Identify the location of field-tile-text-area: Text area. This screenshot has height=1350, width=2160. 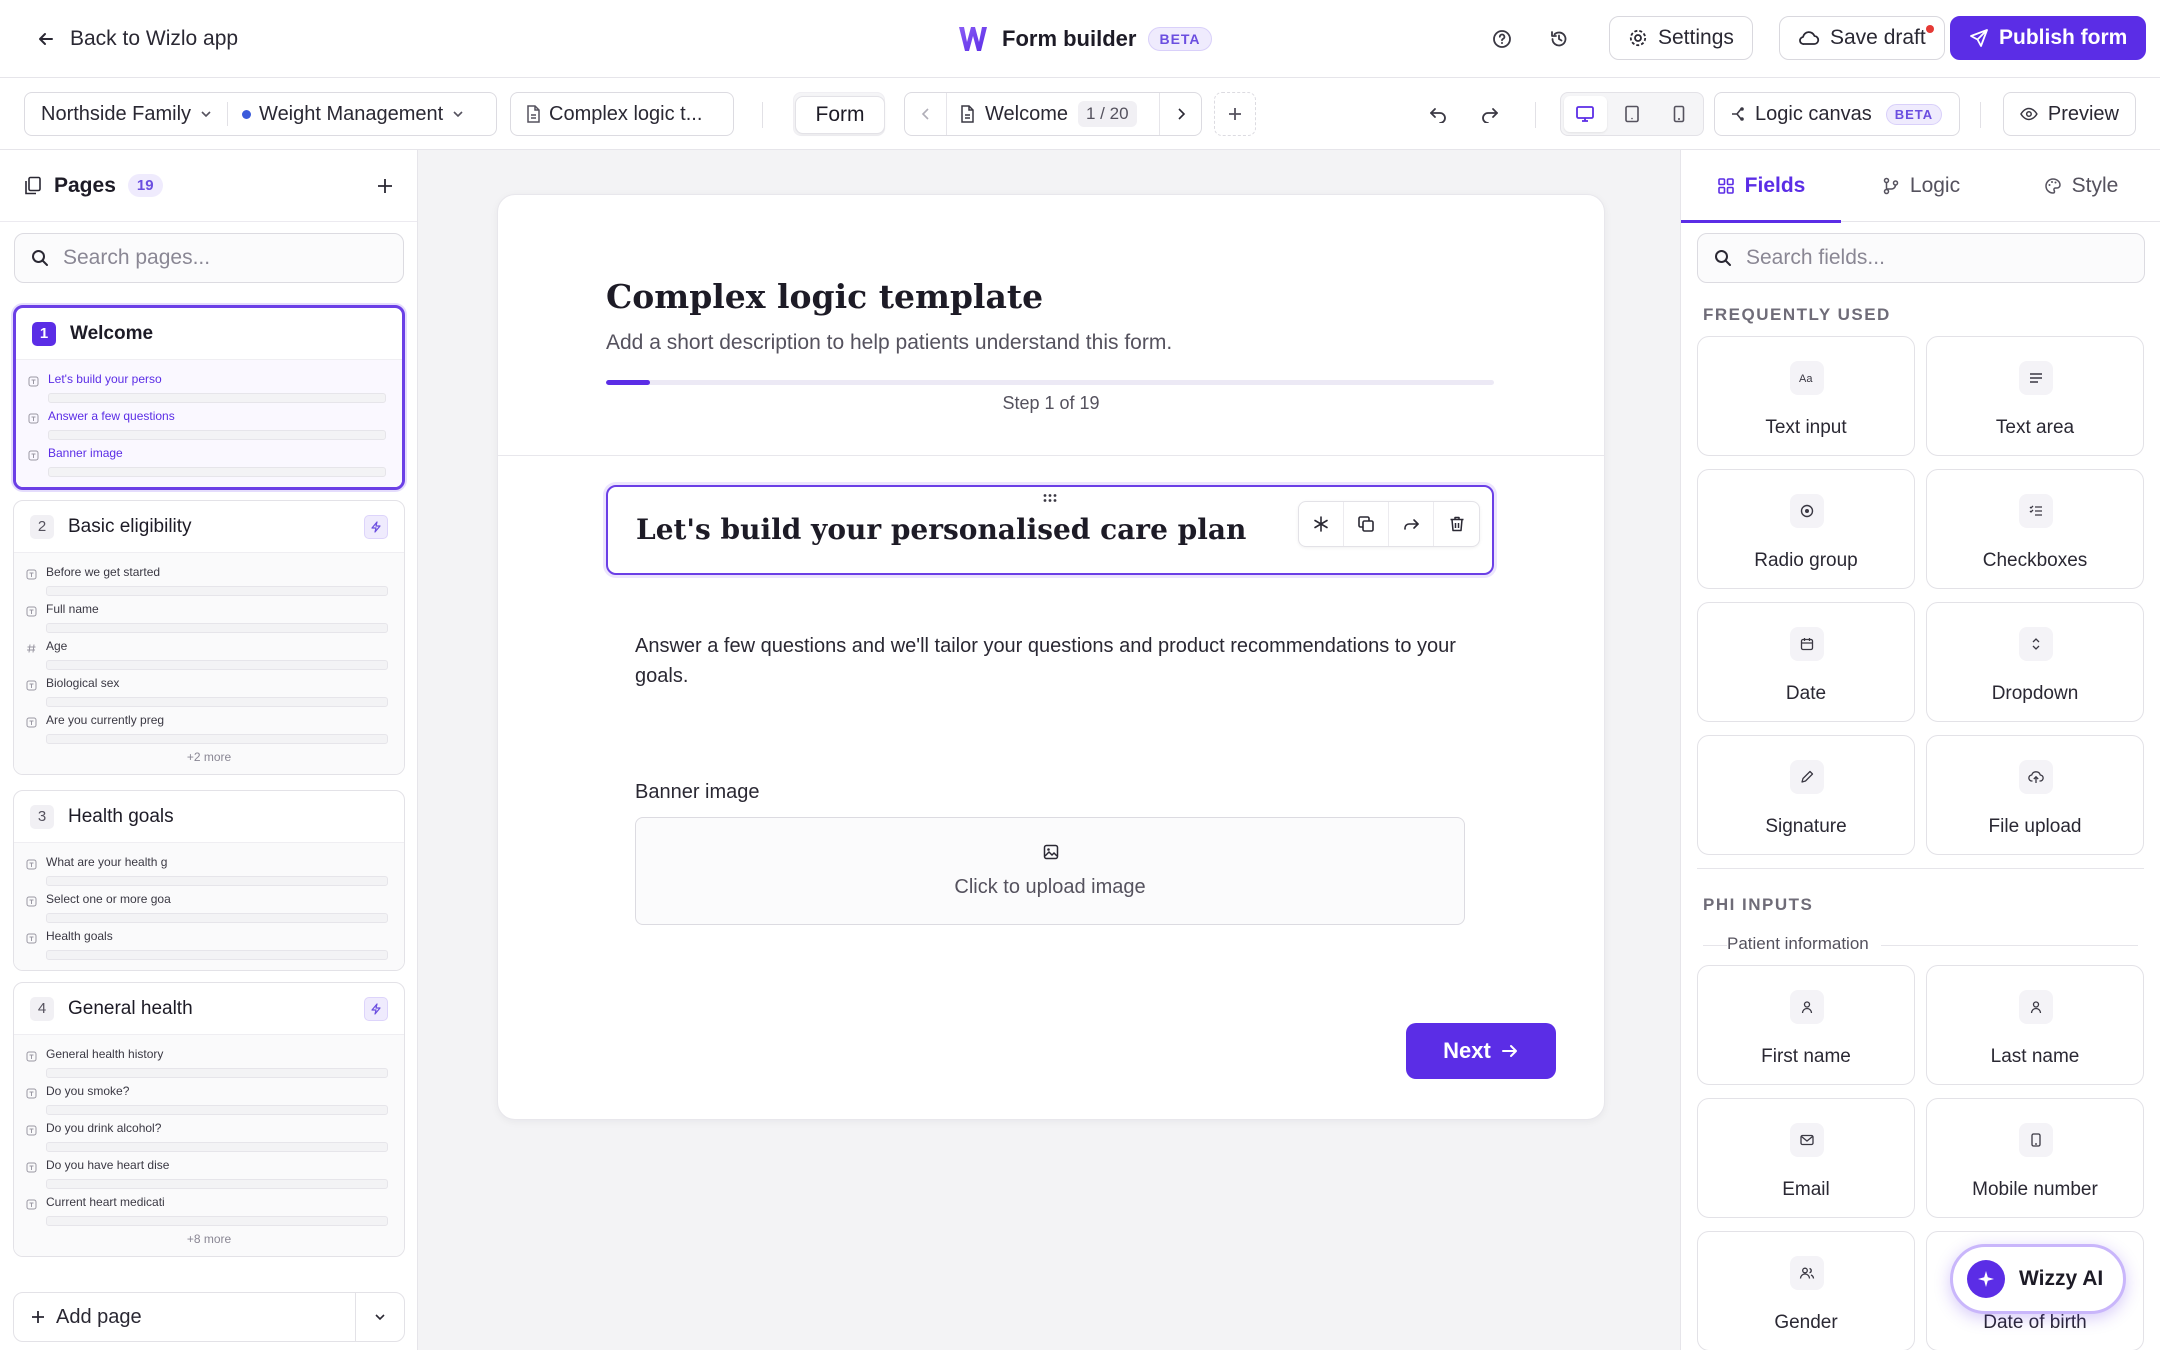
(2035, 396).